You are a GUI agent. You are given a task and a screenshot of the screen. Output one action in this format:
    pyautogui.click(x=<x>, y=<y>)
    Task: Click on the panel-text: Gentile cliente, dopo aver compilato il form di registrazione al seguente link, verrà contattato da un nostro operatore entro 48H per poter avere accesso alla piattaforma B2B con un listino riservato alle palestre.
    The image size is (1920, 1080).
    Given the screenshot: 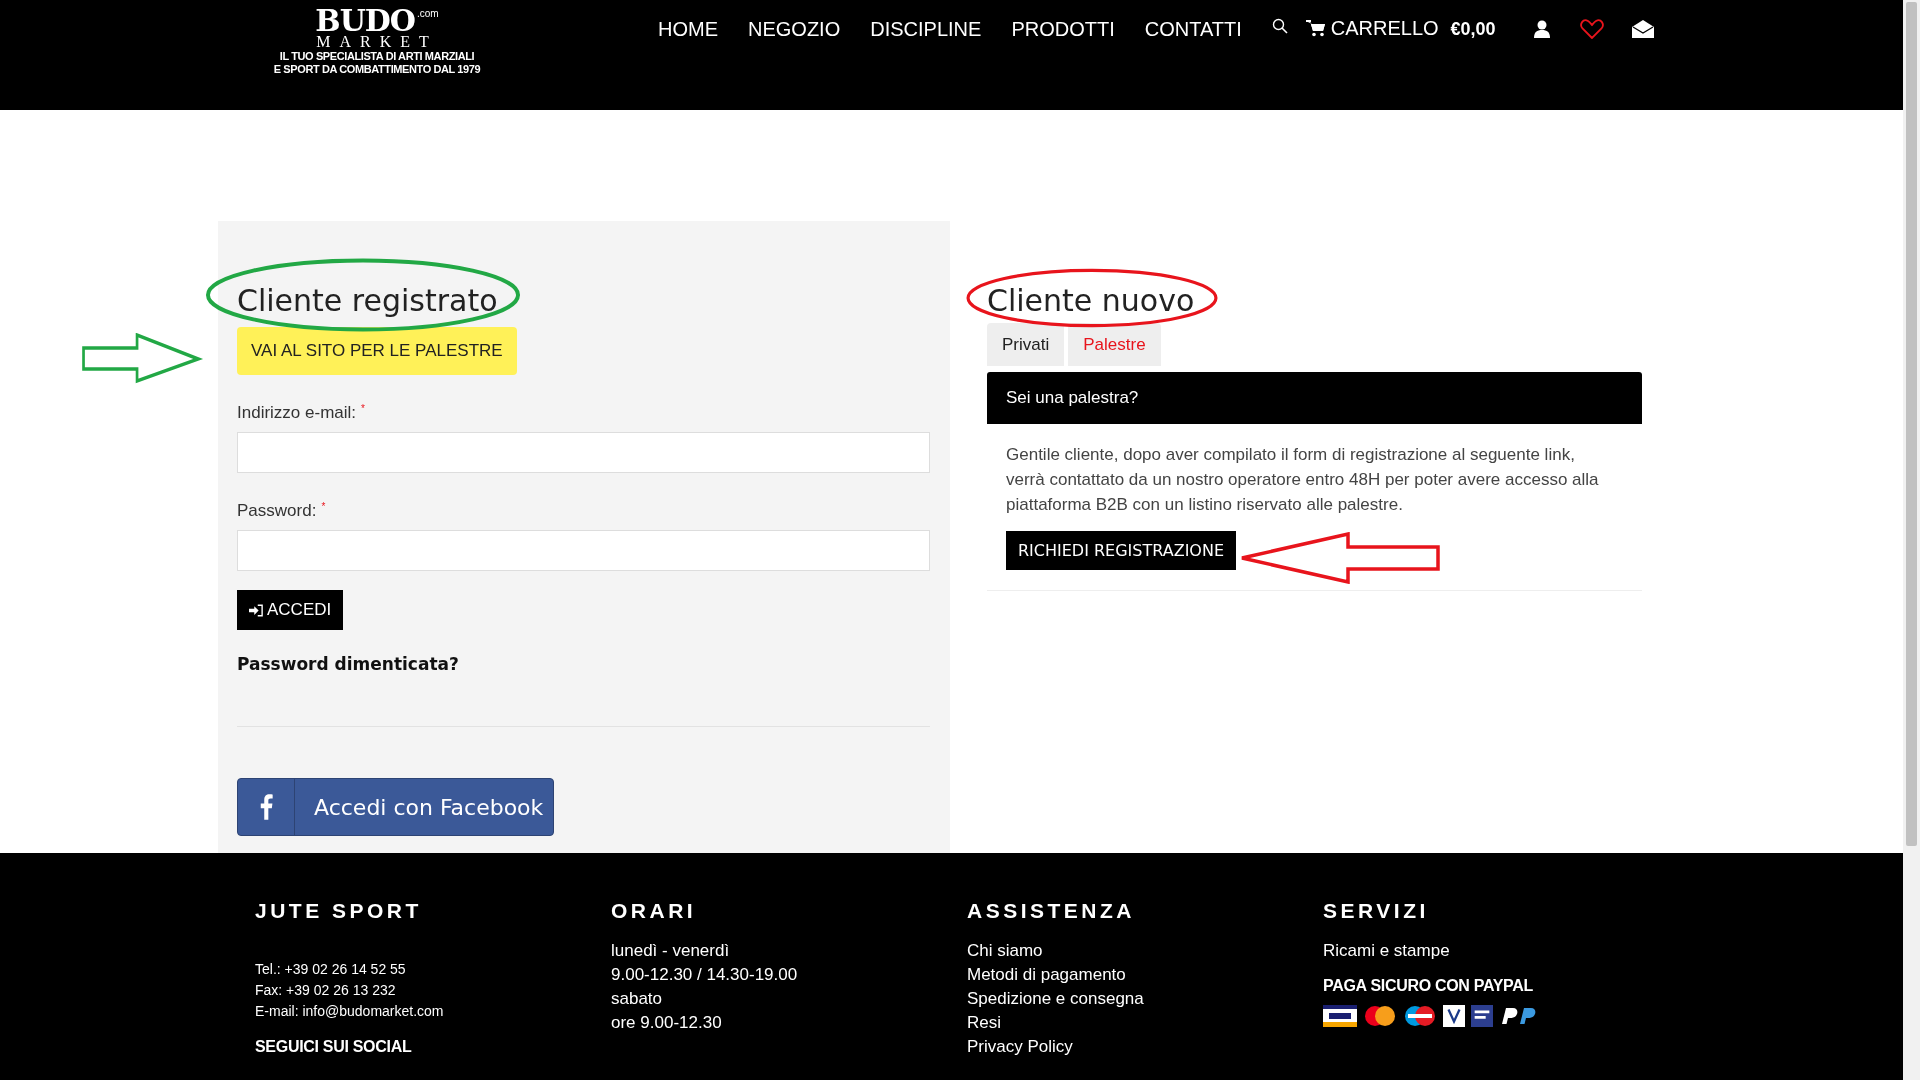 What is the action you would take?
    pyautogui.click(x=1303, y=480)
    